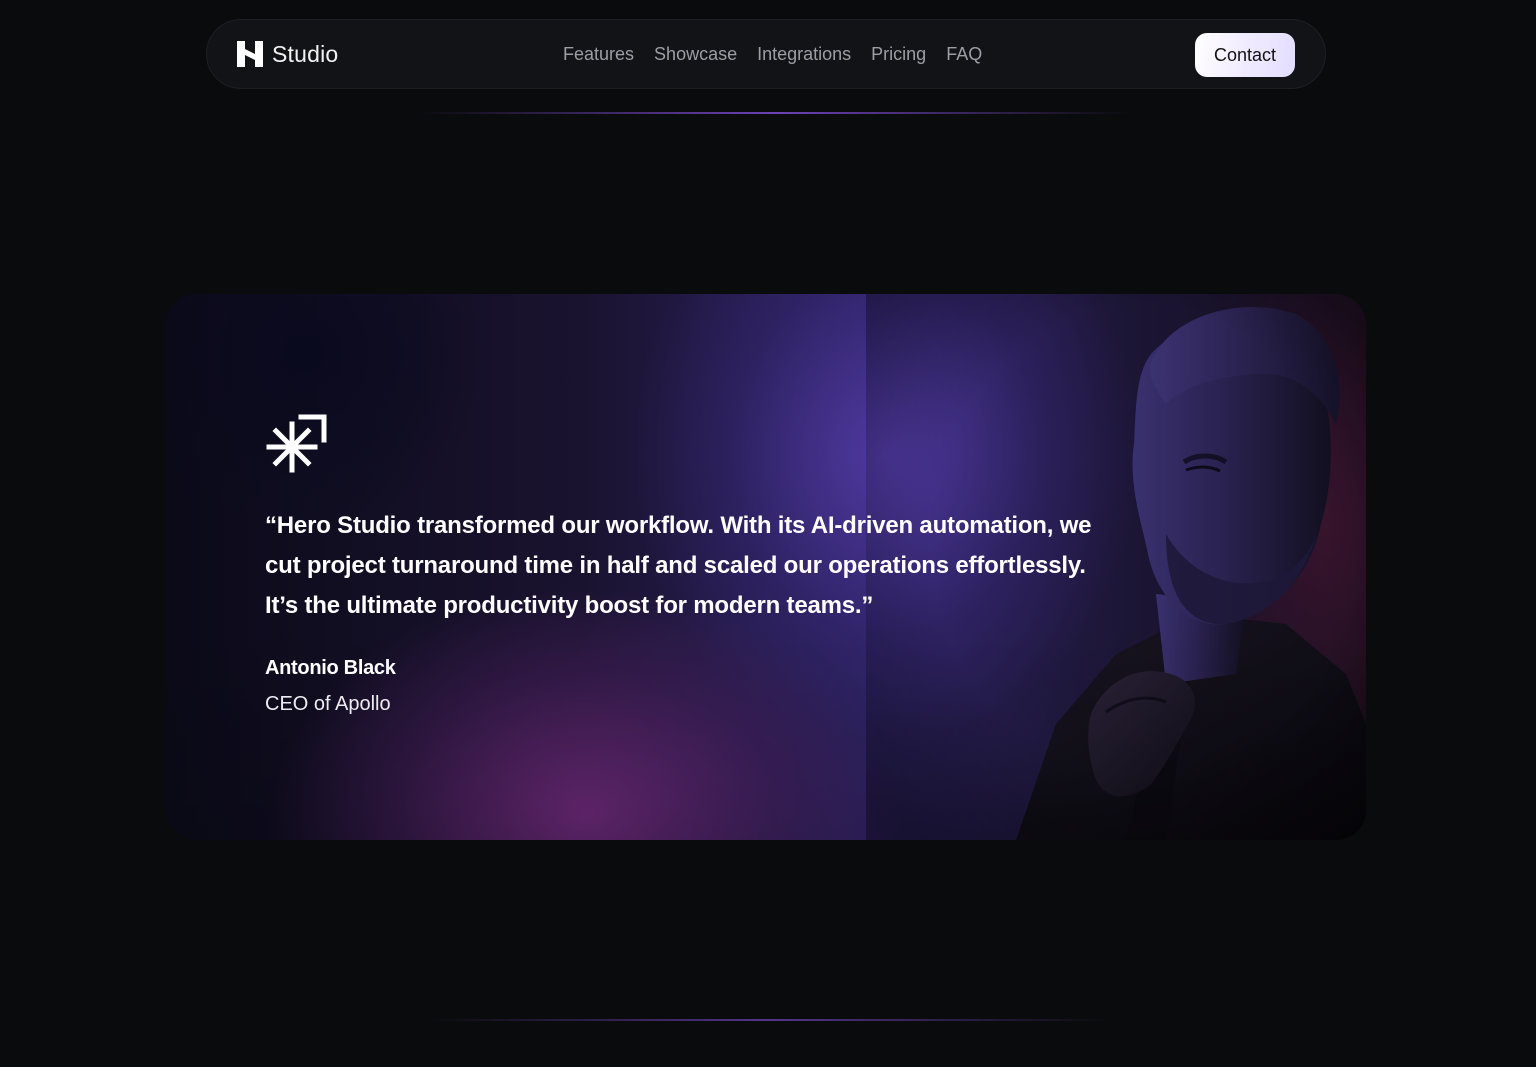 The width and height of the screenshot is (1536, 1067). What do you see at coordinates (328, 704) in the screenshot?
I see `testimonial-author-role: CEO of Apollo` at bounding box center [328, 704].